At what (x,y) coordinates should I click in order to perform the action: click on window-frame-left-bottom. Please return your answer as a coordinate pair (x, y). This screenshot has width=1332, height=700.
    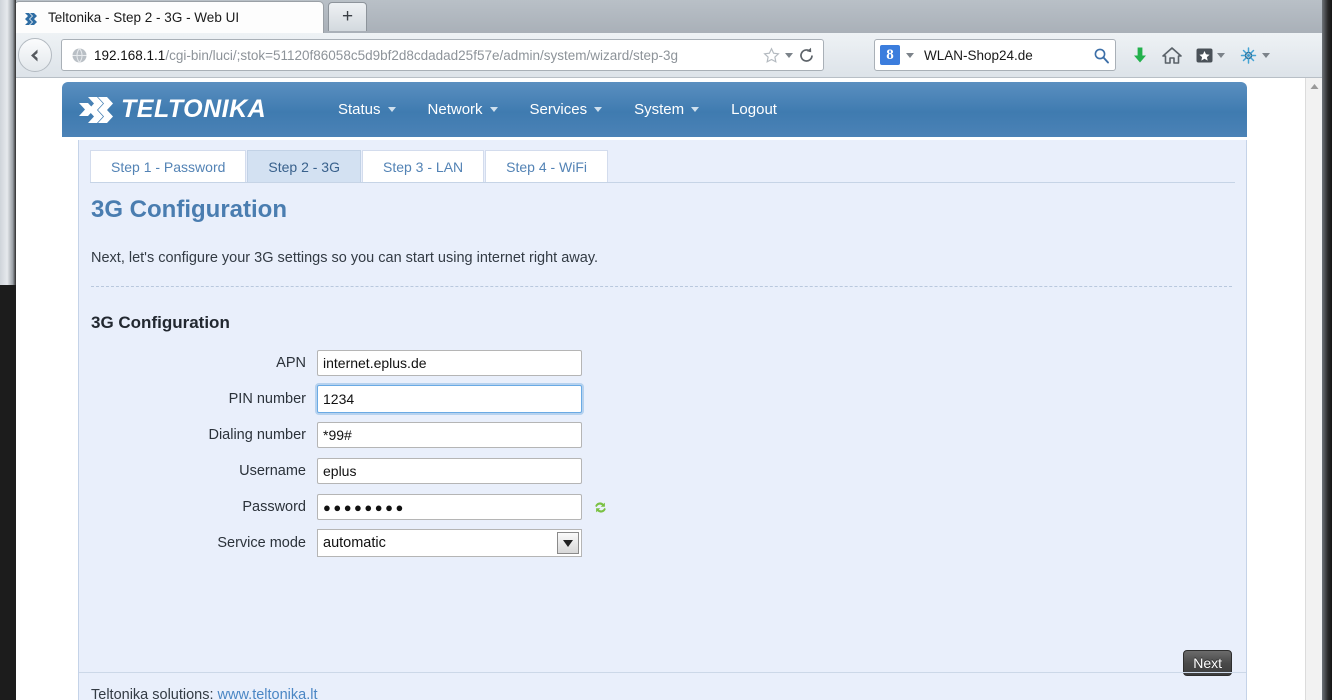
    Looking at the image, I should click on (8, 492).